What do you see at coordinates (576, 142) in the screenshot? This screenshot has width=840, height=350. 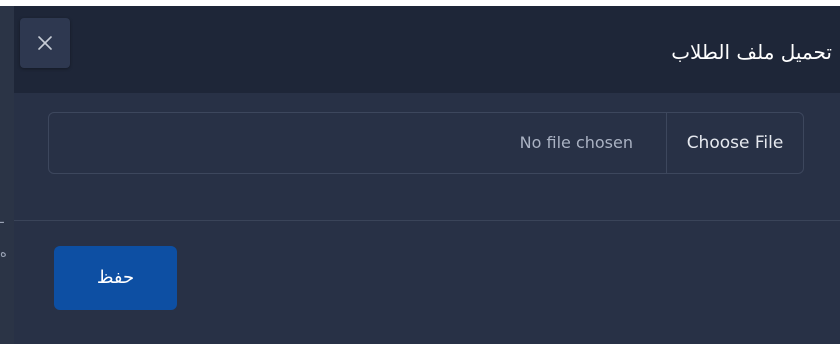 I see `file-status-text: No file chosen` at bounding box center [576, 142].